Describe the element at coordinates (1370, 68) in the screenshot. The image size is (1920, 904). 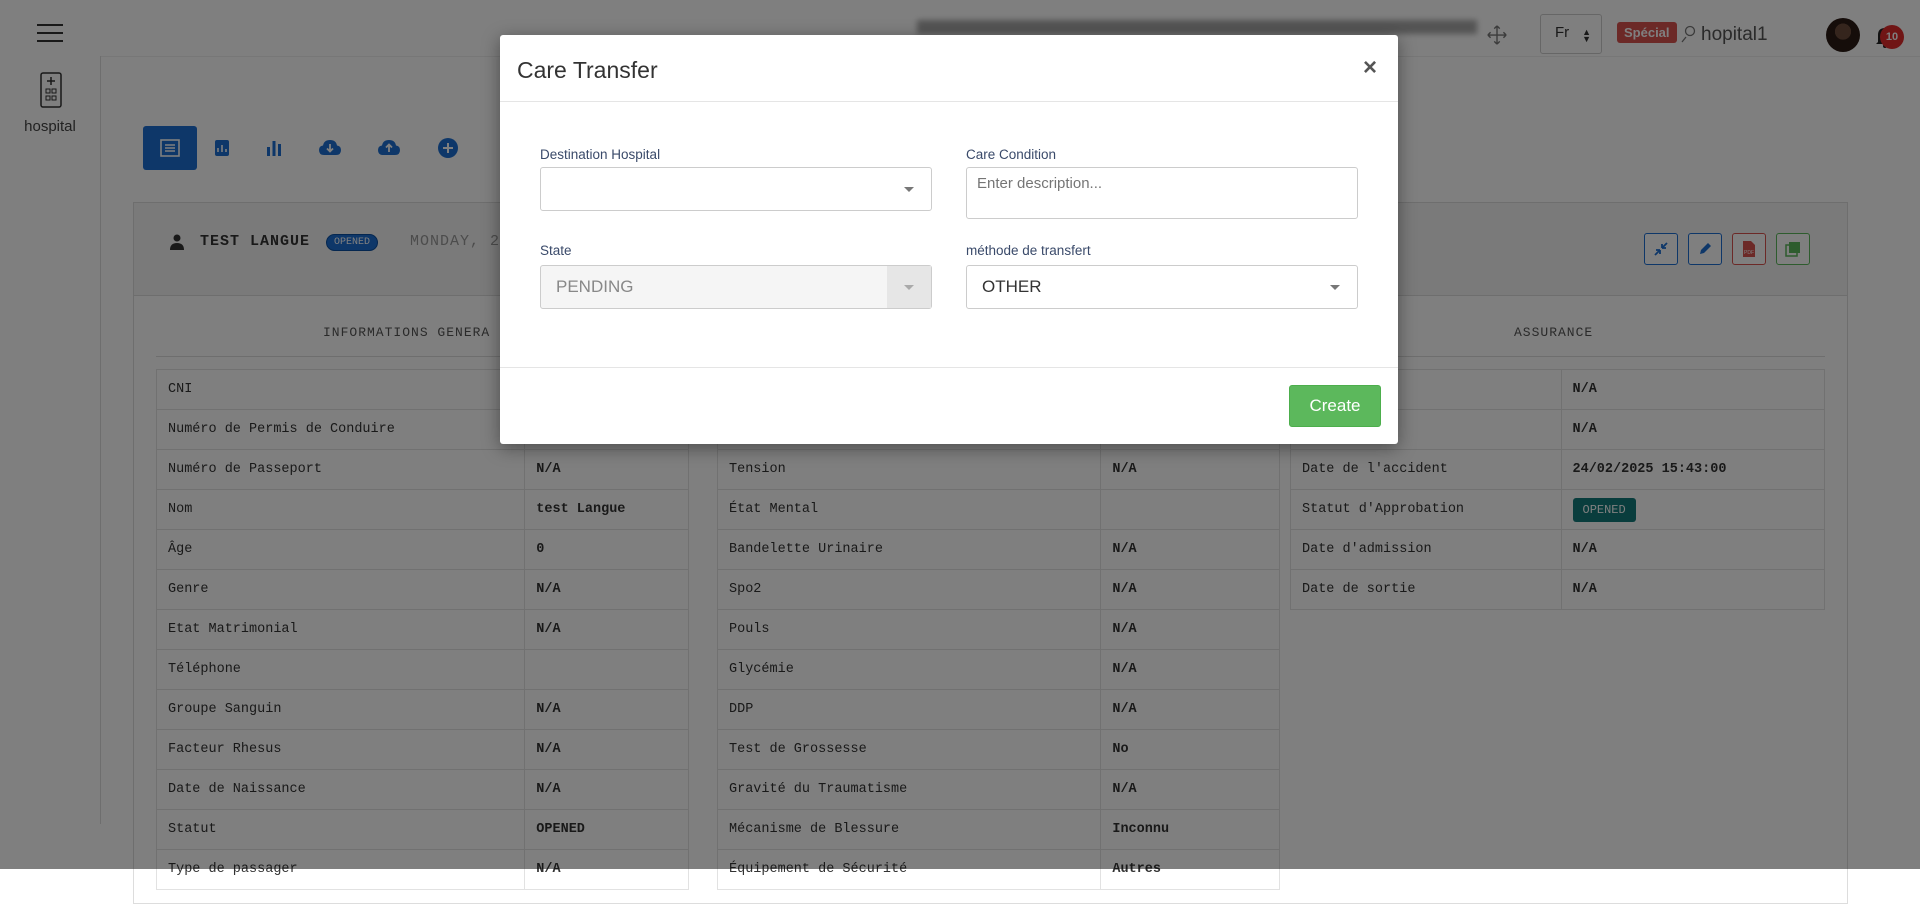
I see `close-icon: ×` at that location.